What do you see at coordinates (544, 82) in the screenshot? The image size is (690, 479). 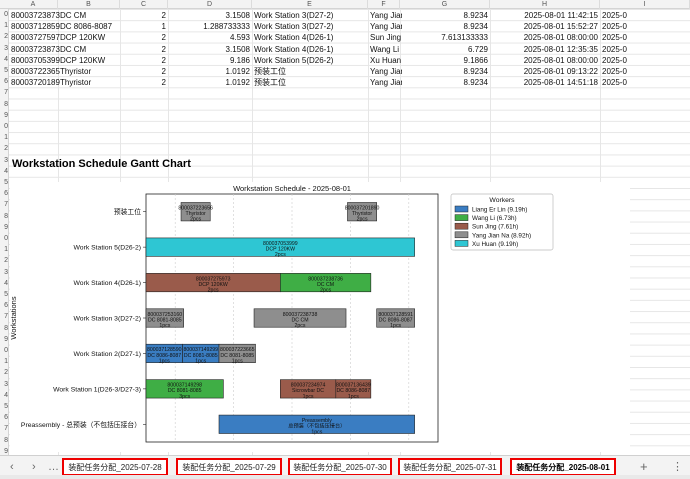 I see `table-cell: 2025-08-01 14:51:18` at bounding box center [544, 82].